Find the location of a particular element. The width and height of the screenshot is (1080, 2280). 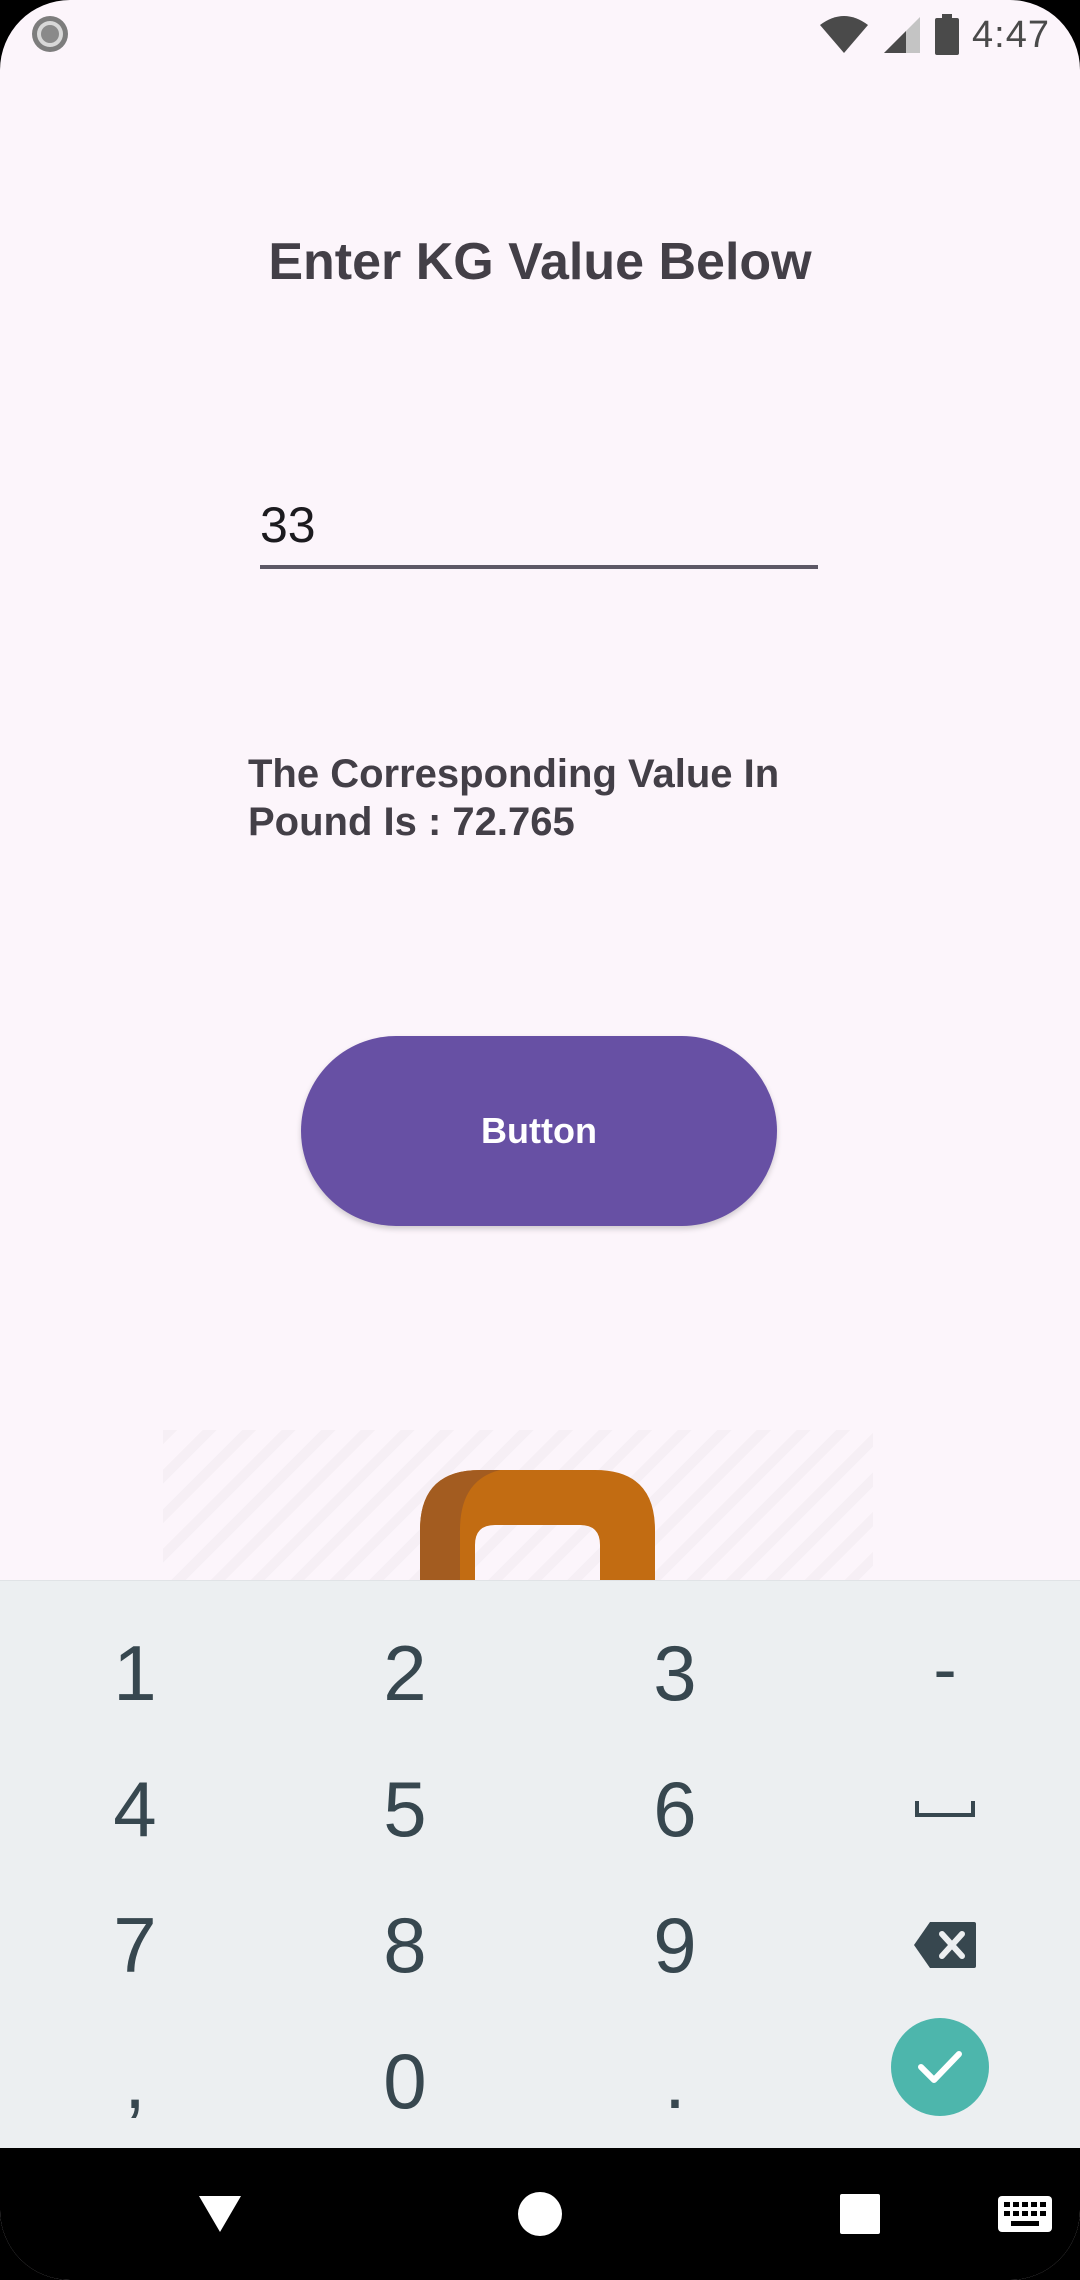

bag-graphic-icon is located at coordinates (537, 1530).